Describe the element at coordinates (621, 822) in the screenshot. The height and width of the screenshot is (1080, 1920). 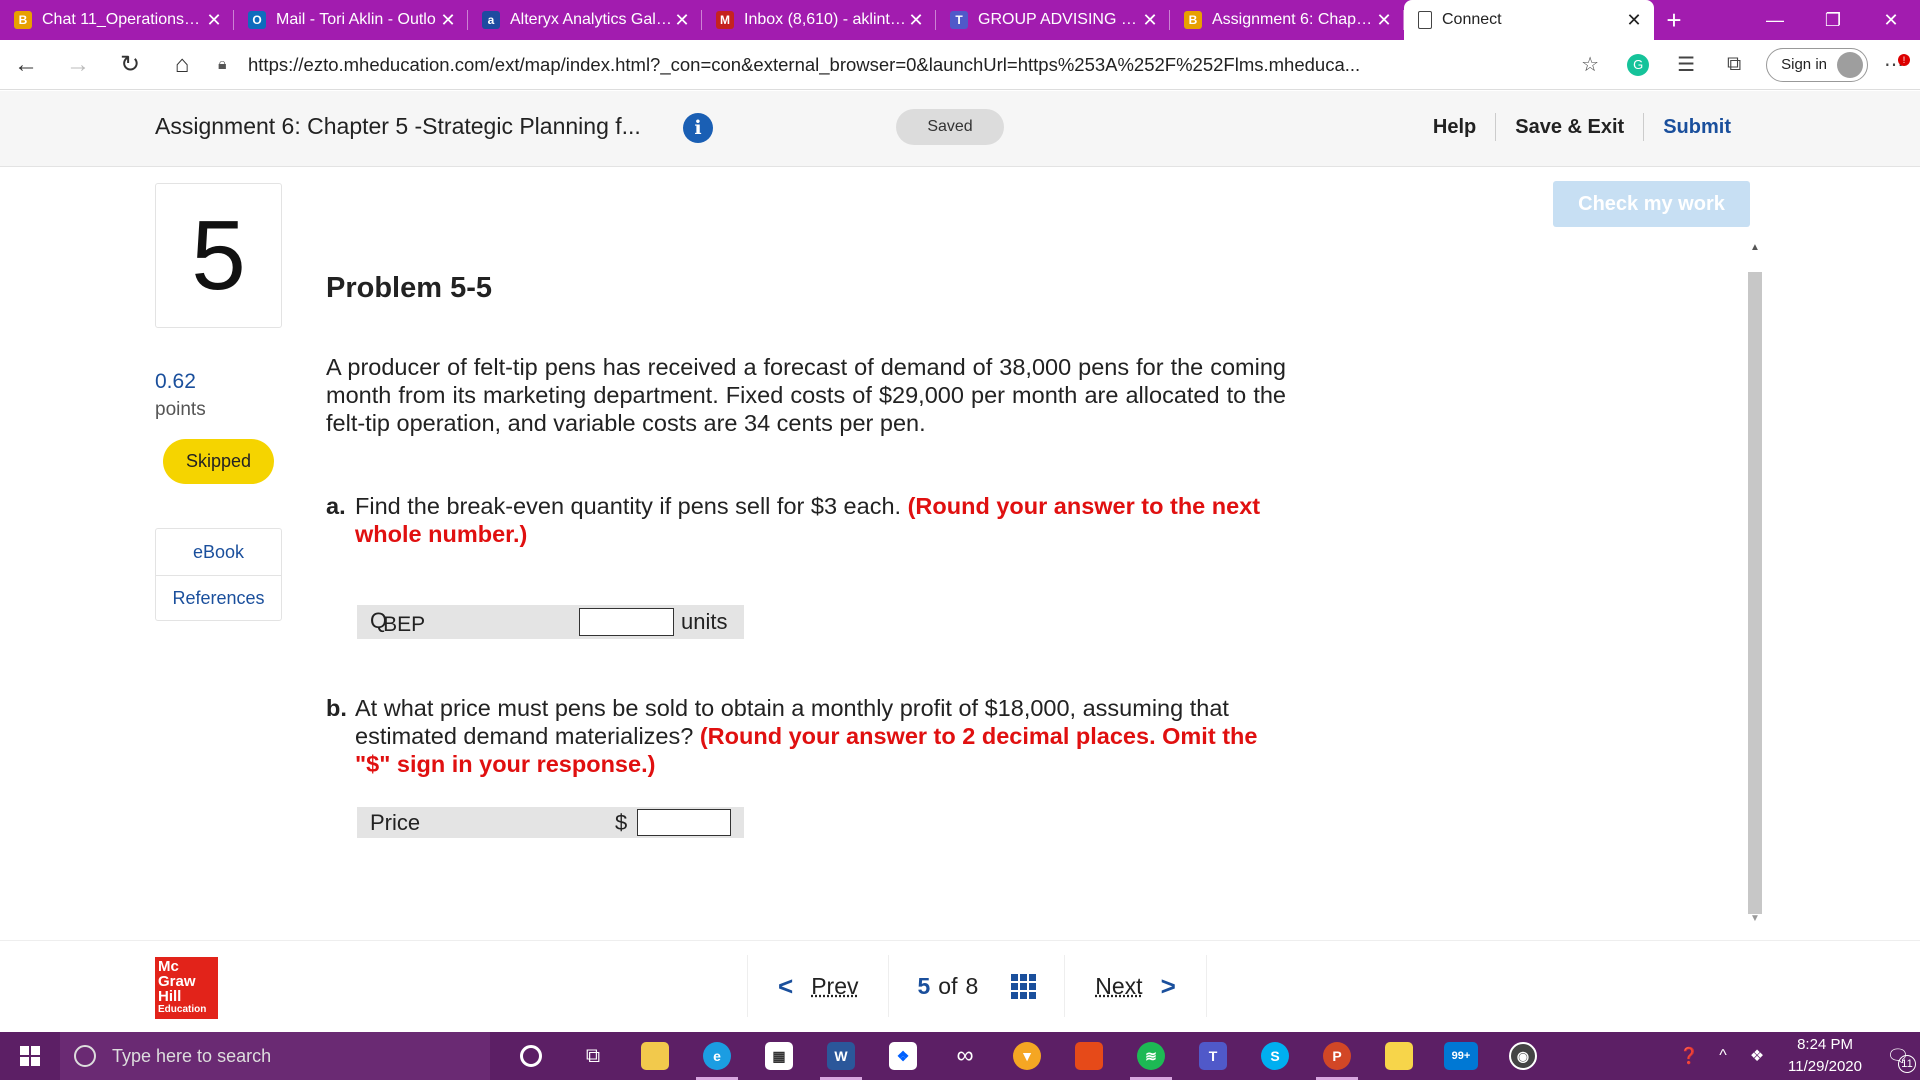
I see `dollar-sign: $` at that location.